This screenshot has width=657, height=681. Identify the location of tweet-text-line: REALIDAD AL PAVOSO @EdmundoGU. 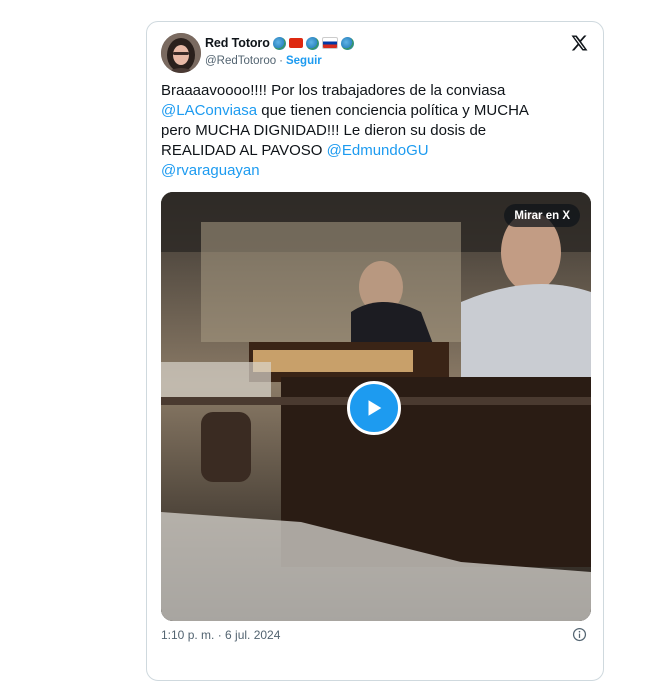
(373, 151).